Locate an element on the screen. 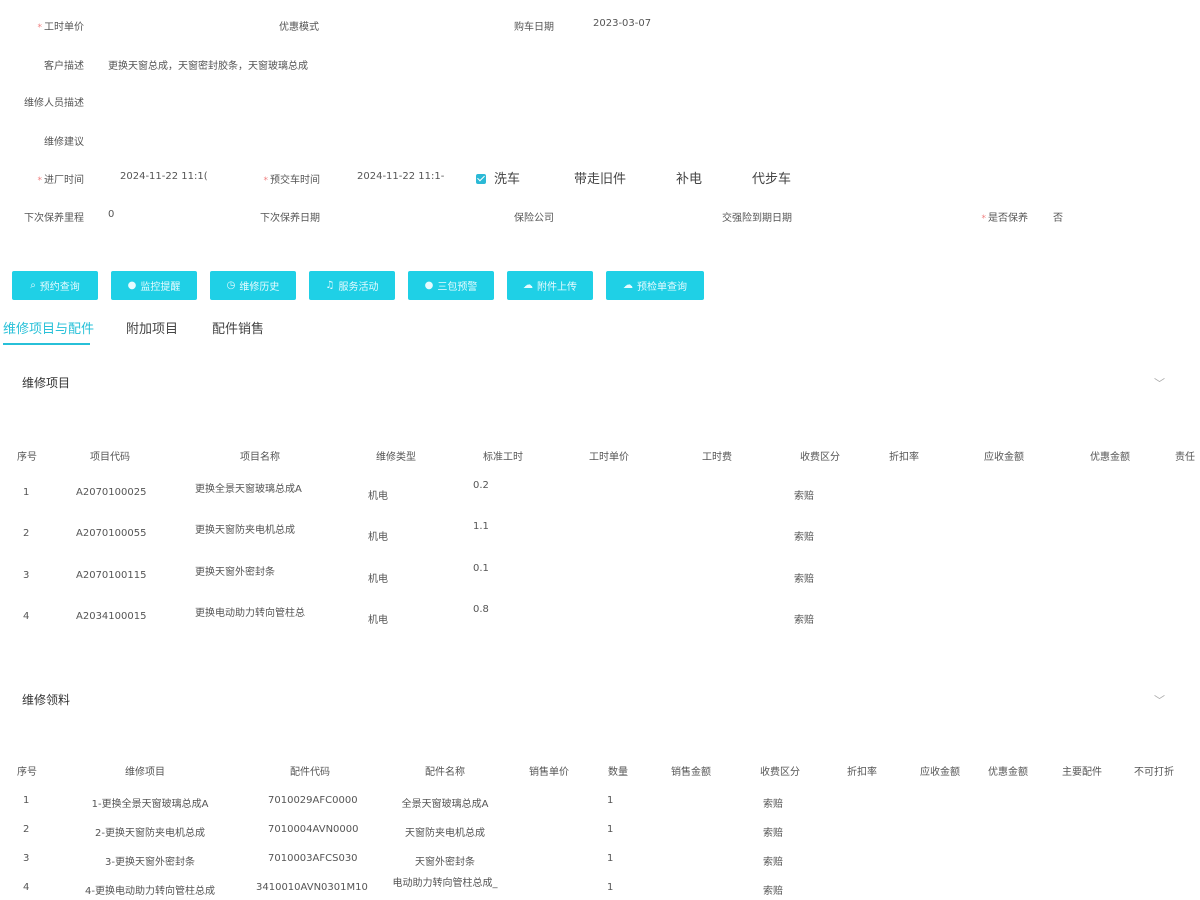  tab-additional-items: 附加项目 is located at coordinates (152, 327).